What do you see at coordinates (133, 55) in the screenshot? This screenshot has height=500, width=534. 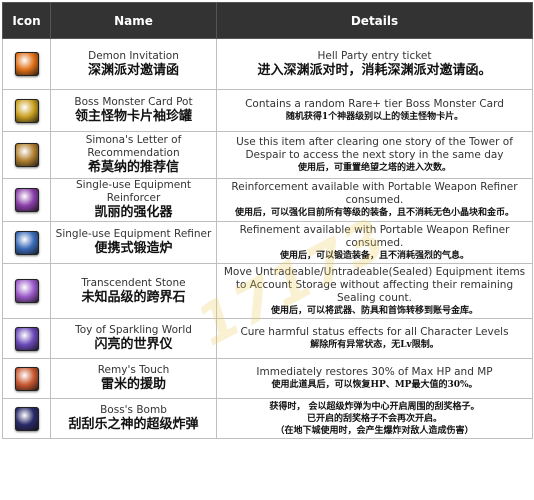 I see `item-name-en: Demon Invitation` at bounding box center [133, 55].